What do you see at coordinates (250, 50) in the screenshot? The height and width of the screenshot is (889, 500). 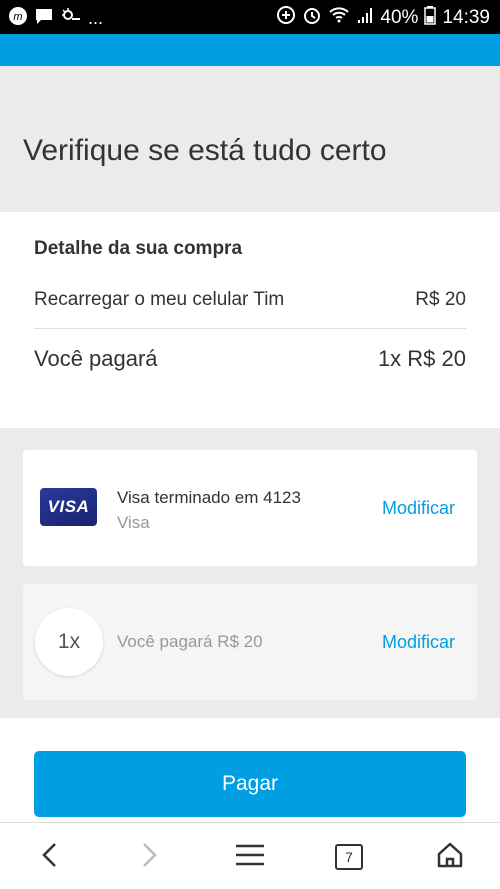 I see `app-header-bar` at bounding box center [250, 50].